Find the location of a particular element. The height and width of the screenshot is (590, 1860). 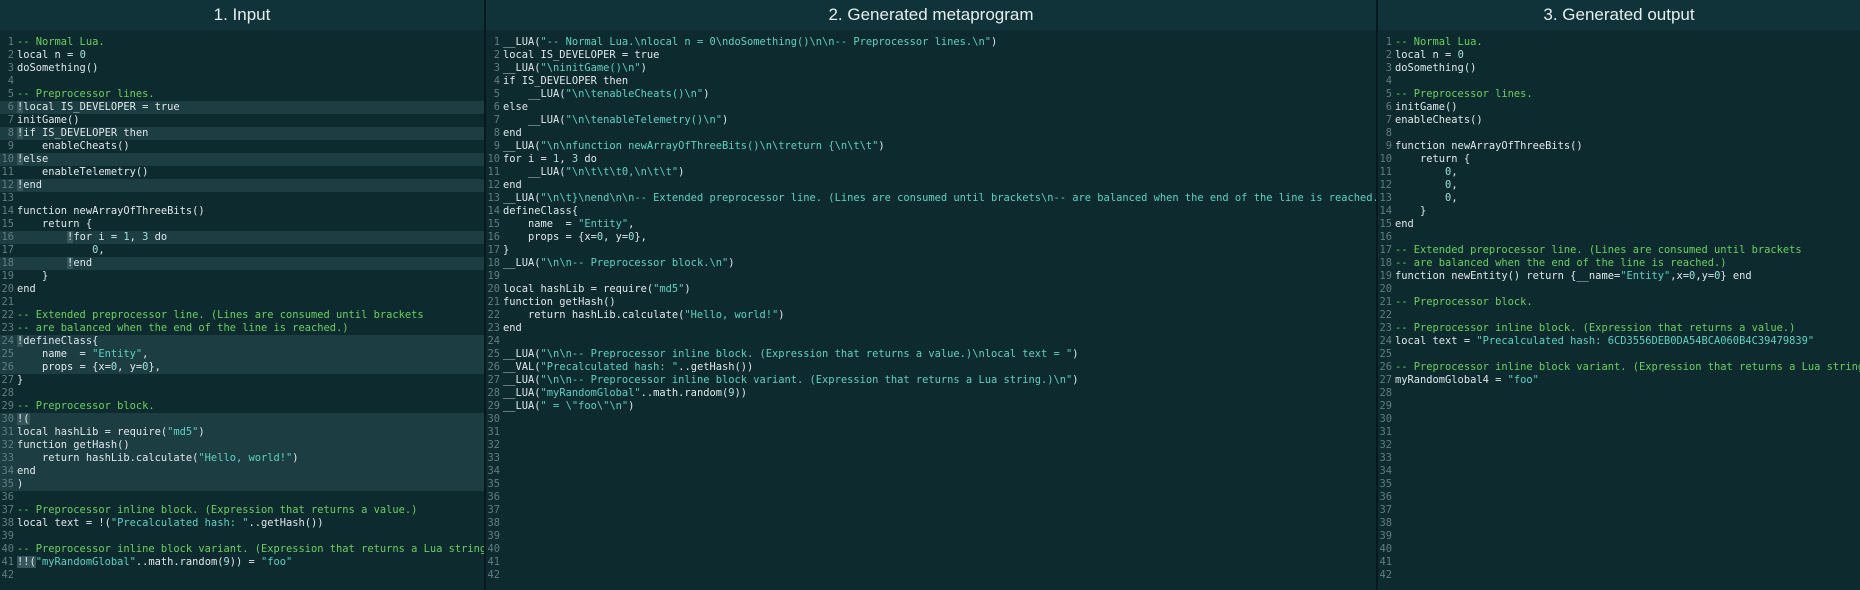

code-line: 7 initGame() is located at coordinates (242, 120).